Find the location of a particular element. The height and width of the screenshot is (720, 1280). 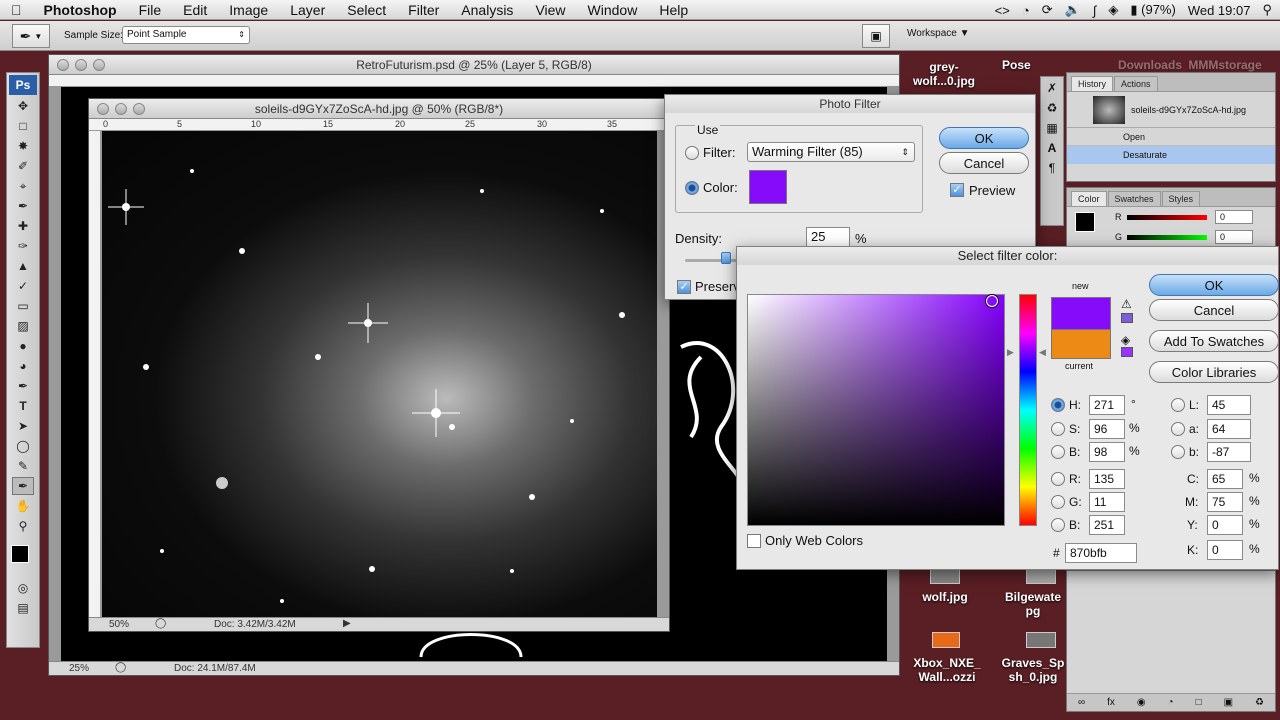

saturation-brightness-field is located at coordinates (876, 410).